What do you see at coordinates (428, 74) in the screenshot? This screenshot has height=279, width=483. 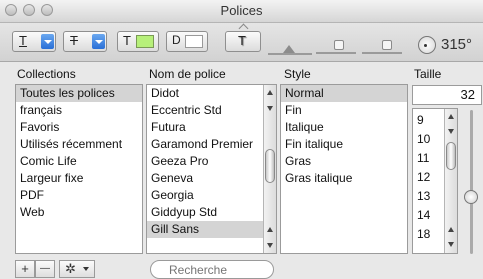 I see `size-header: Taille` at bounding box center [428, 74].